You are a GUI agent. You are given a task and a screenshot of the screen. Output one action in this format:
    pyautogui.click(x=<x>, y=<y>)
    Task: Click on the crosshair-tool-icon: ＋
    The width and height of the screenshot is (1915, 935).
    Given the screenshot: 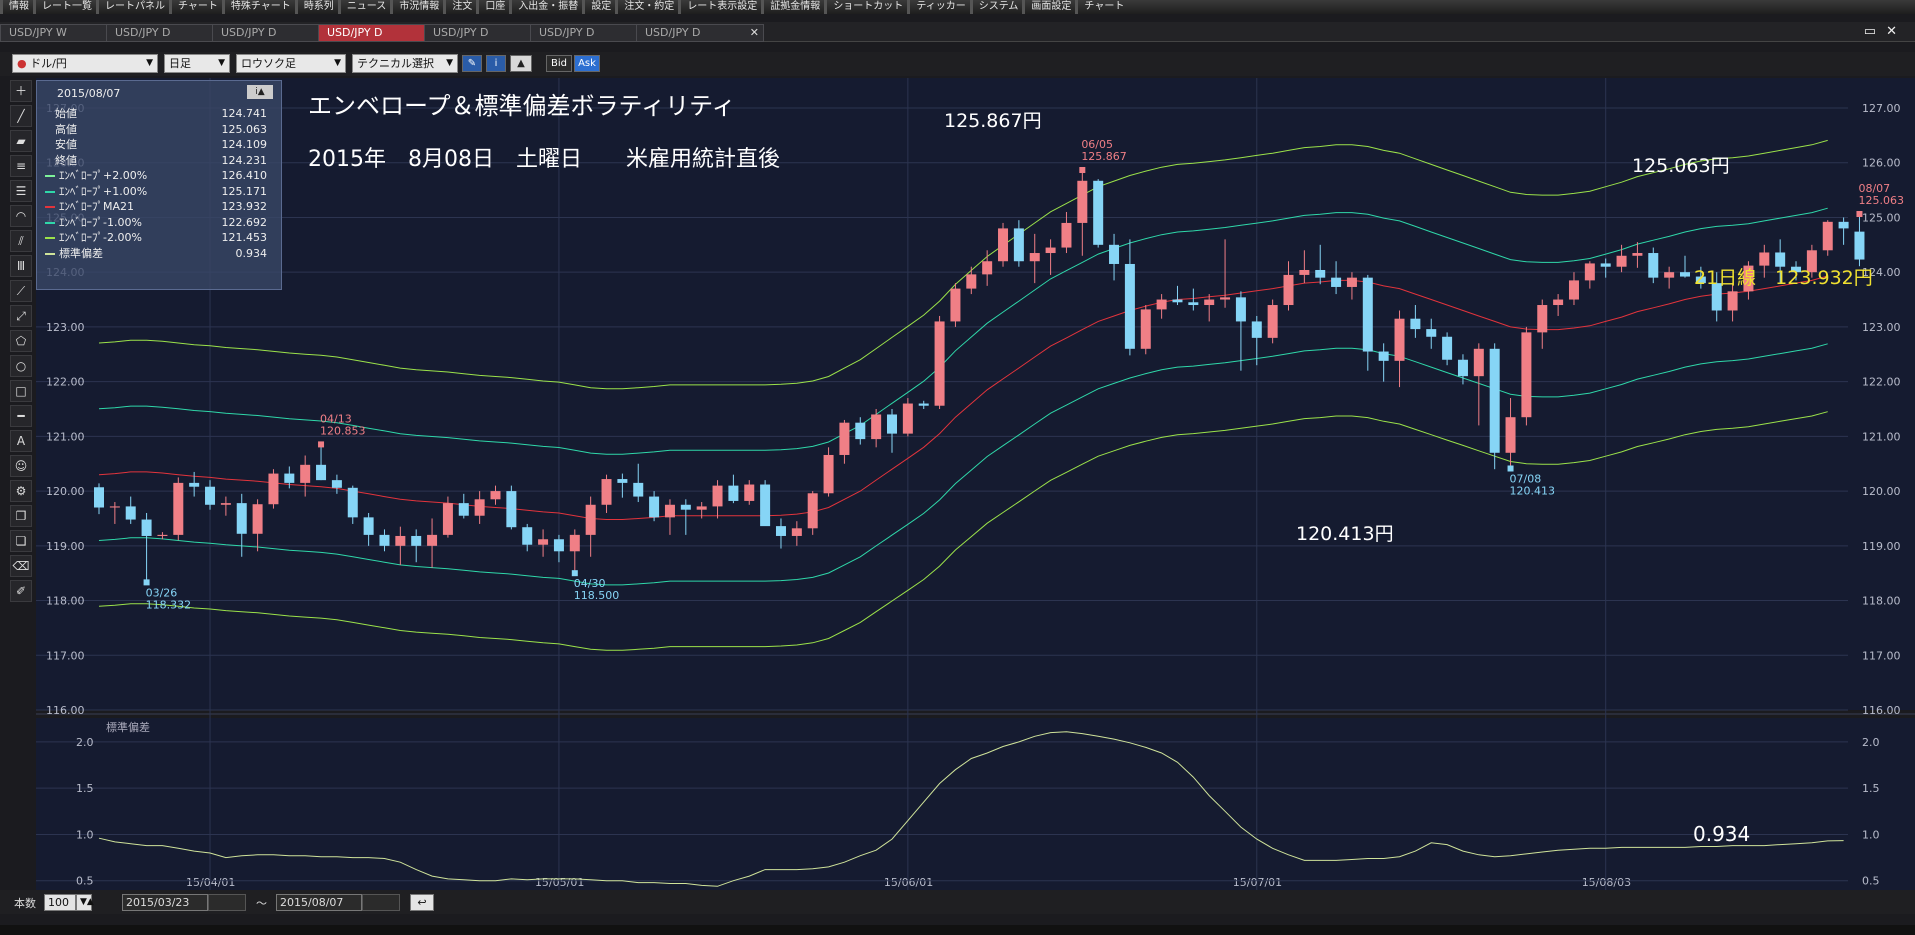 What is the action you would take?
    pyautogui.click(x=21, y=91)
    